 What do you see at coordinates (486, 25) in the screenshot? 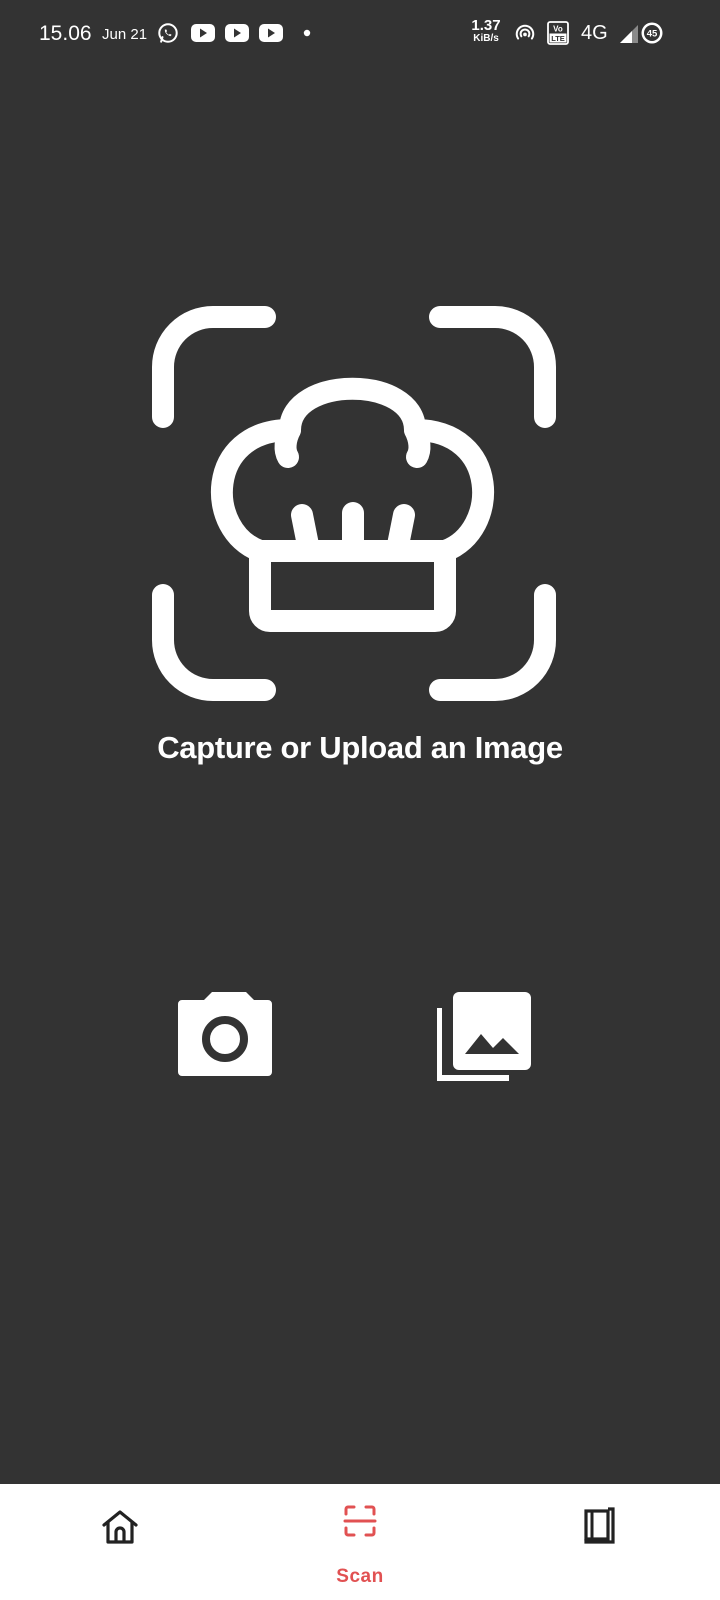
I see `network-speed-value: 1.37` at bounding box center [486, 25].